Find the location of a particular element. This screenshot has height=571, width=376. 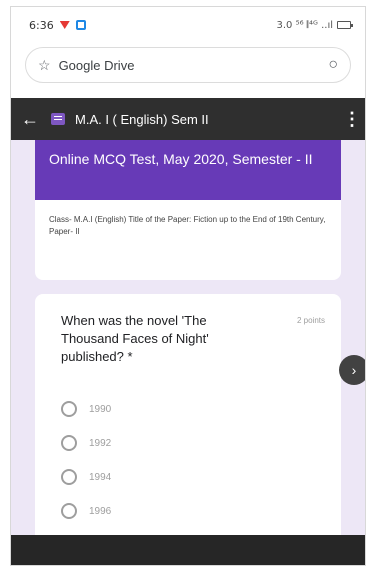

question-points: 2 points is located at coordinates (310, 320).